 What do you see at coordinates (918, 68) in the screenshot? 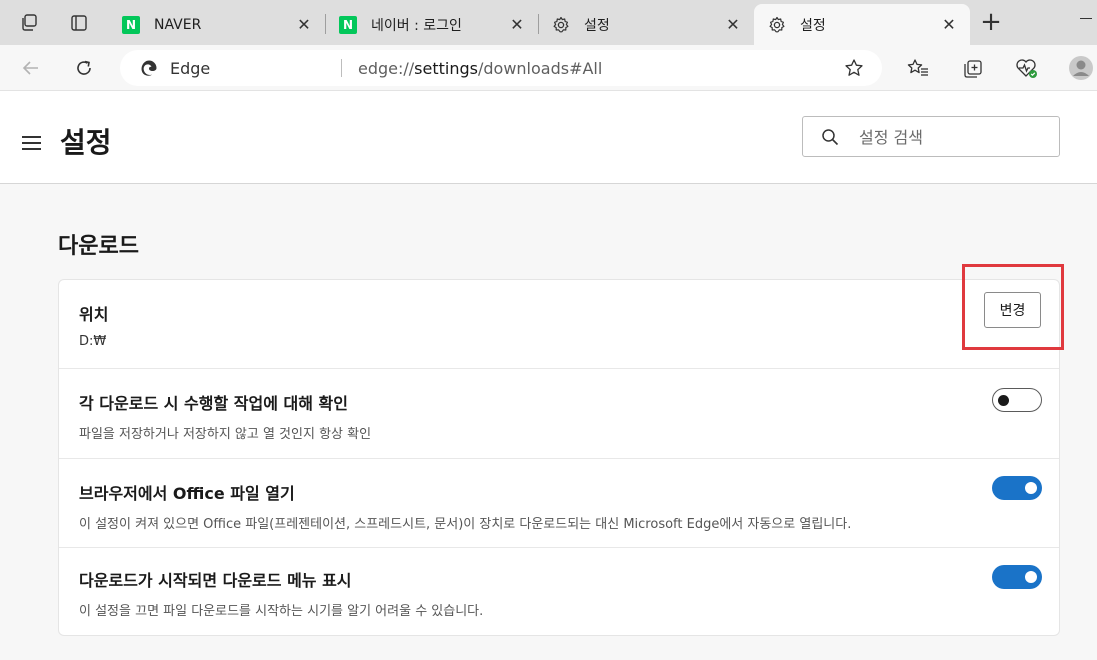
I see `favorites-icon` at bounding box center [918, 68].